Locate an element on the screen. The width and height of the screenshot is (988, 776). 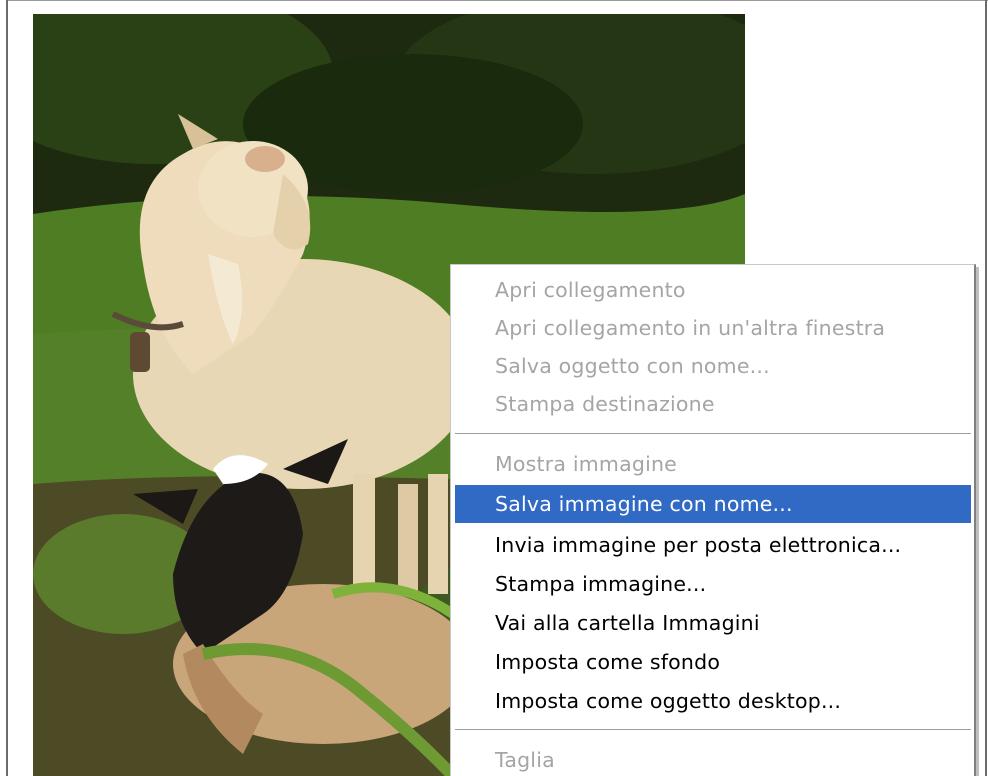
menu-item-imposta-sfondo: Imposta come sfondo is located at coordinates (713, 662).